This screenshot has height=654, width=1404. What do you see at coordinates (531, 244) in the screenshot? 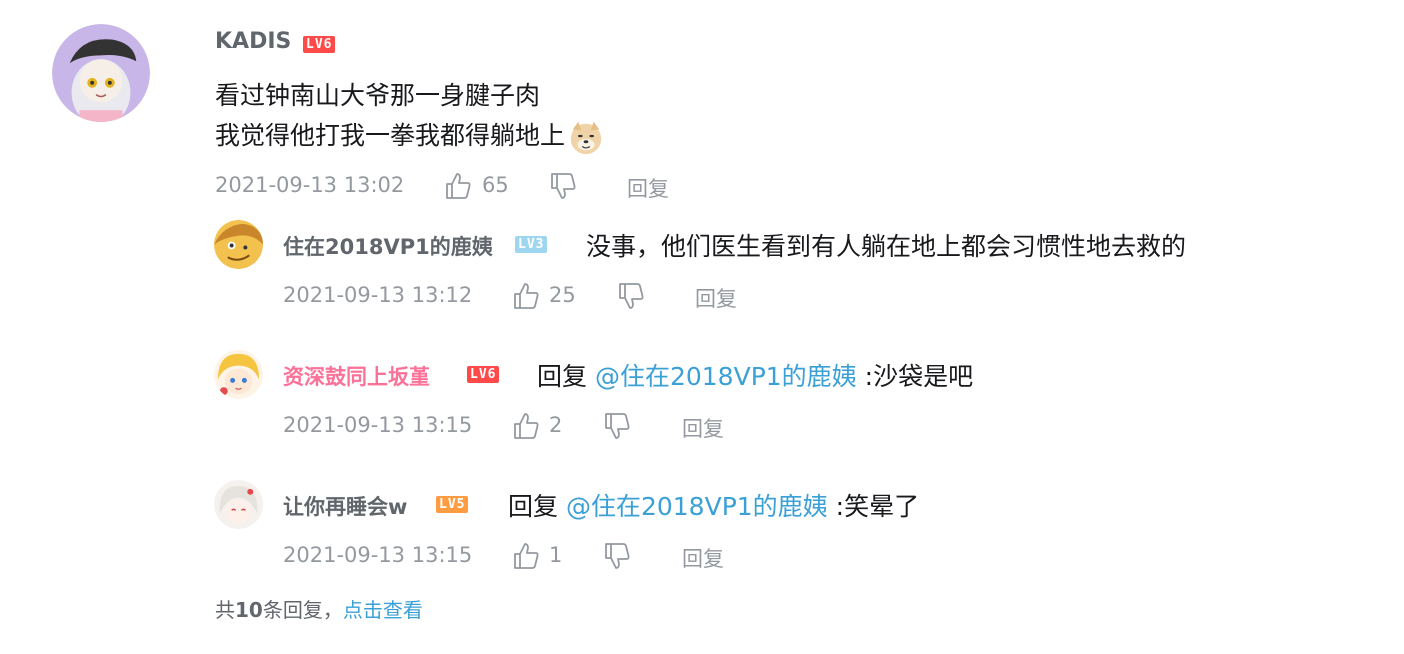
I see `level-badge: LV3` at bounding box center [531, 244].